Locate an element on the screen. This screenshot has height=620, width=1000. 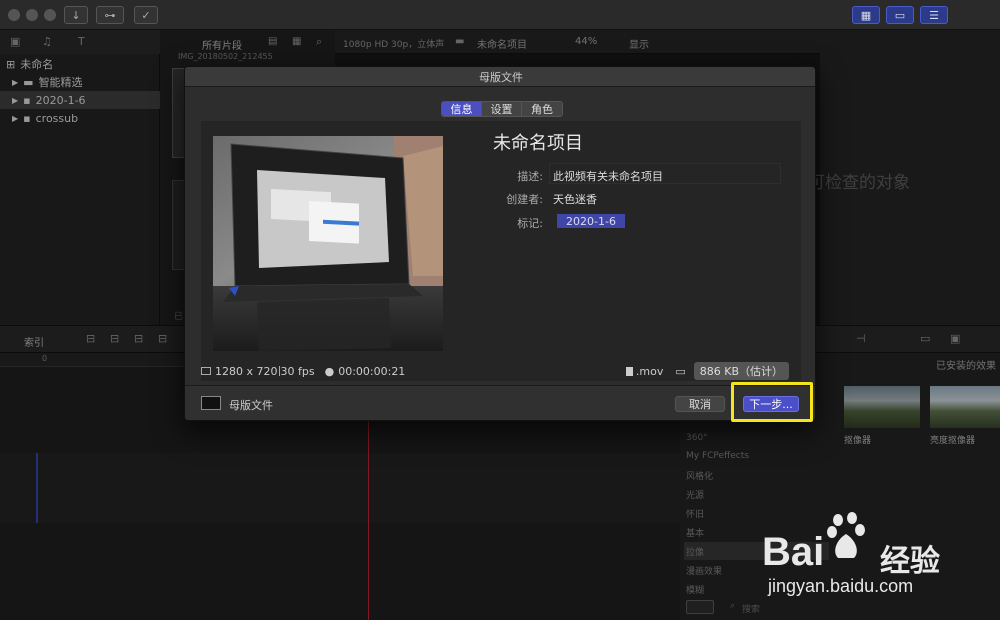
watermark-brand: Bai is located at coordinates (793, 552).